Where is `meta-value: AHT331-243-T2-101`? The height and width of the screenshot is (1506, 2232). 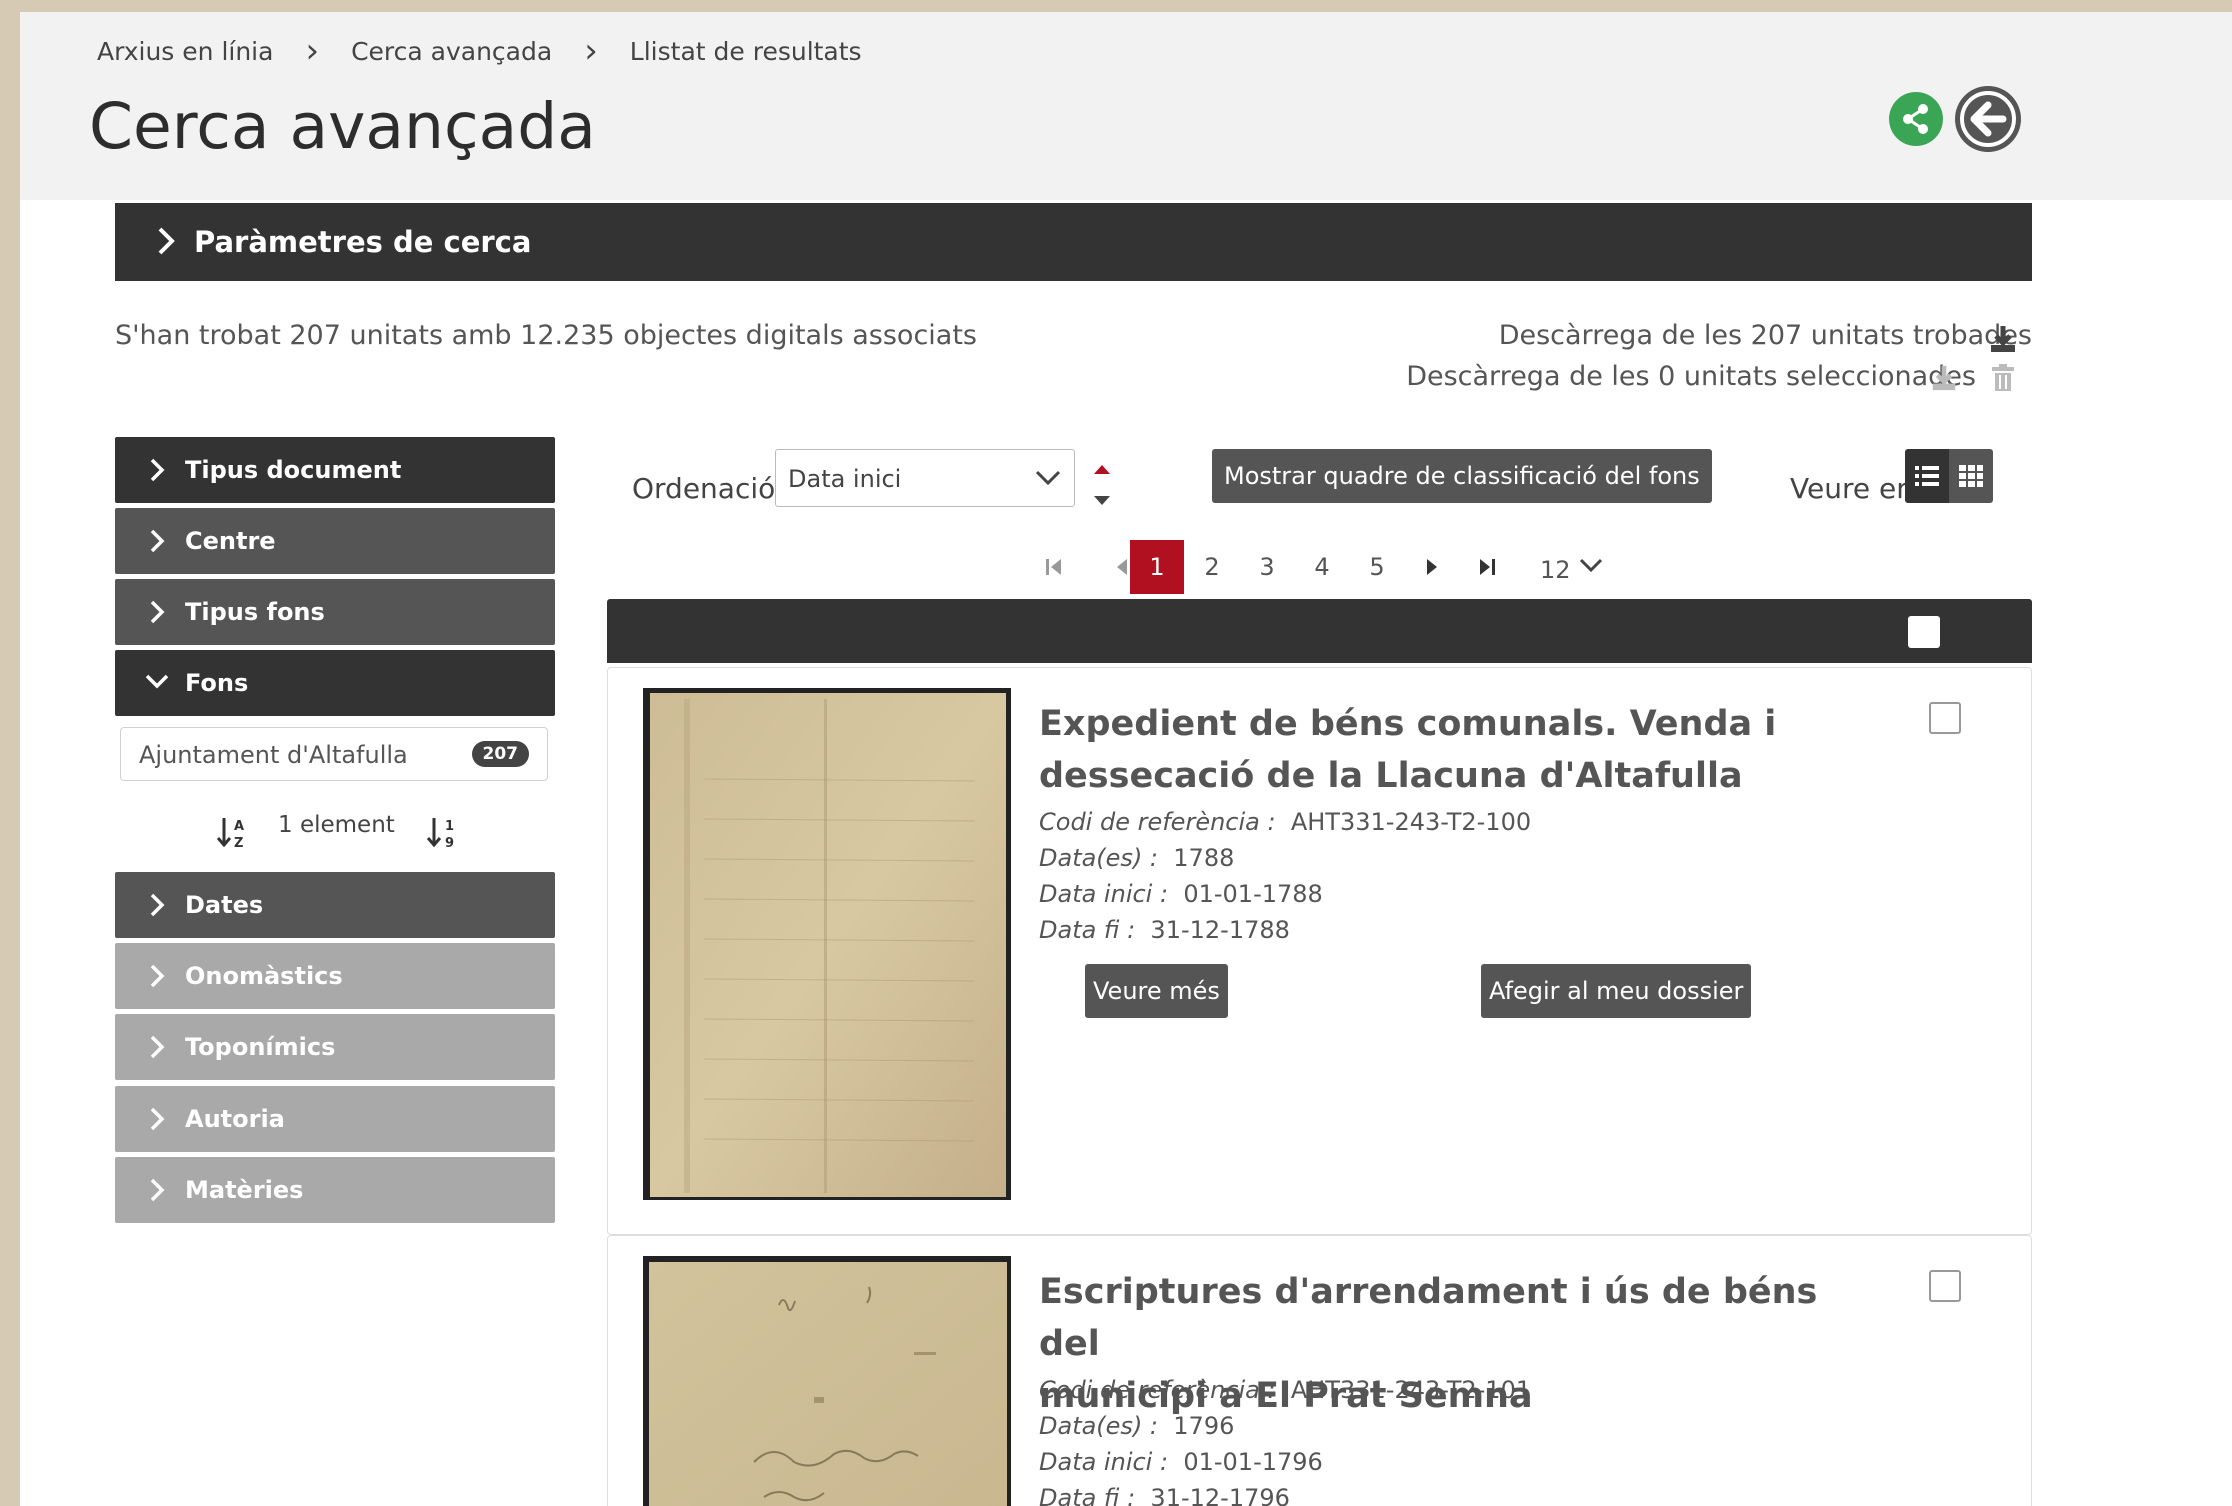 meta-value: AHT331-243-T2-101 is located at coordinates (1411, 1390).